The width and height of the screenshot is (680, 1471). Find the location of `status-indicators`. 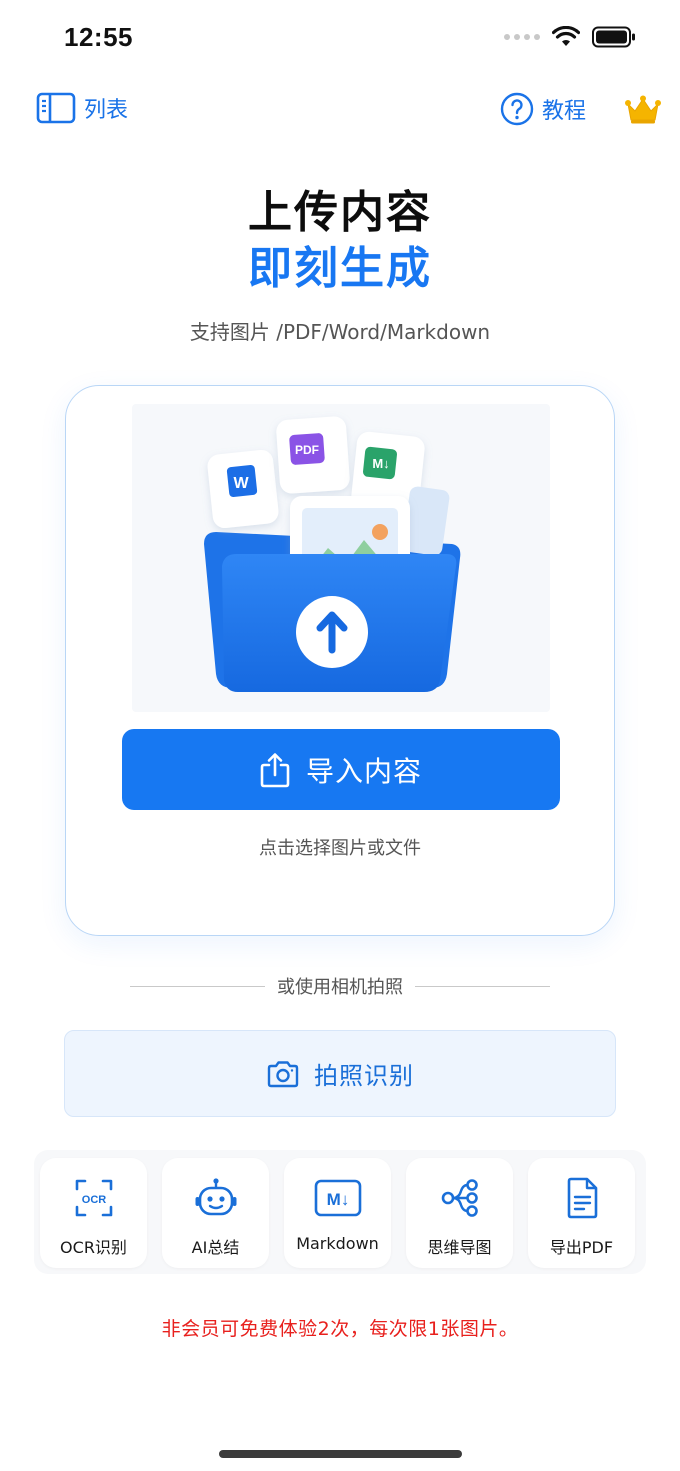

status-indicators is located at coordinates (570, 37).